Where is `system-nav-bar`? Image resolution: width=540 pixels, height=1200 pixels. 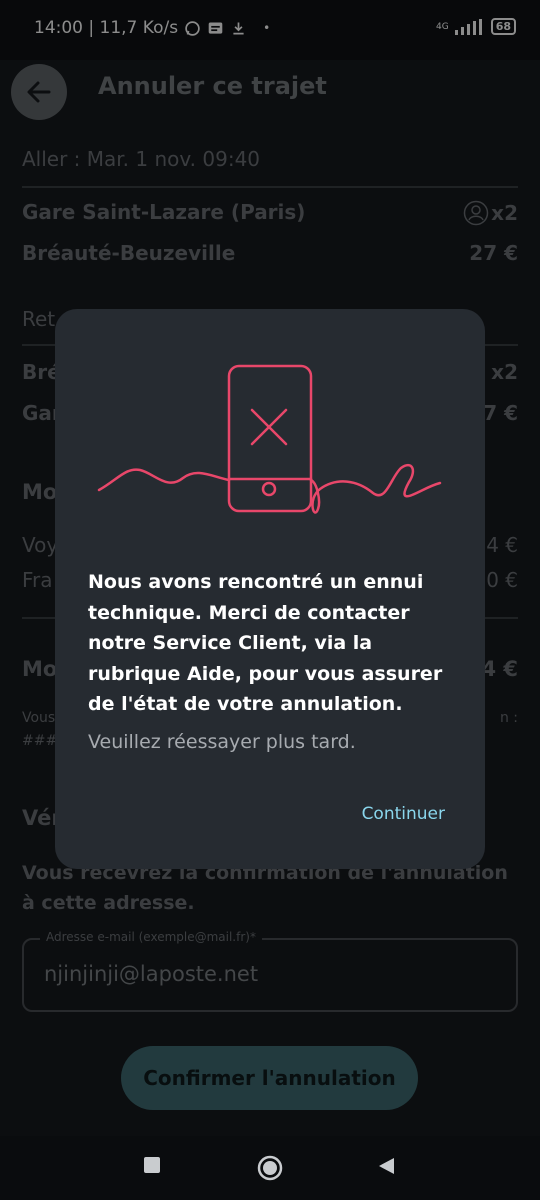 system-nav-bar is located at coordinates (270, 1168).